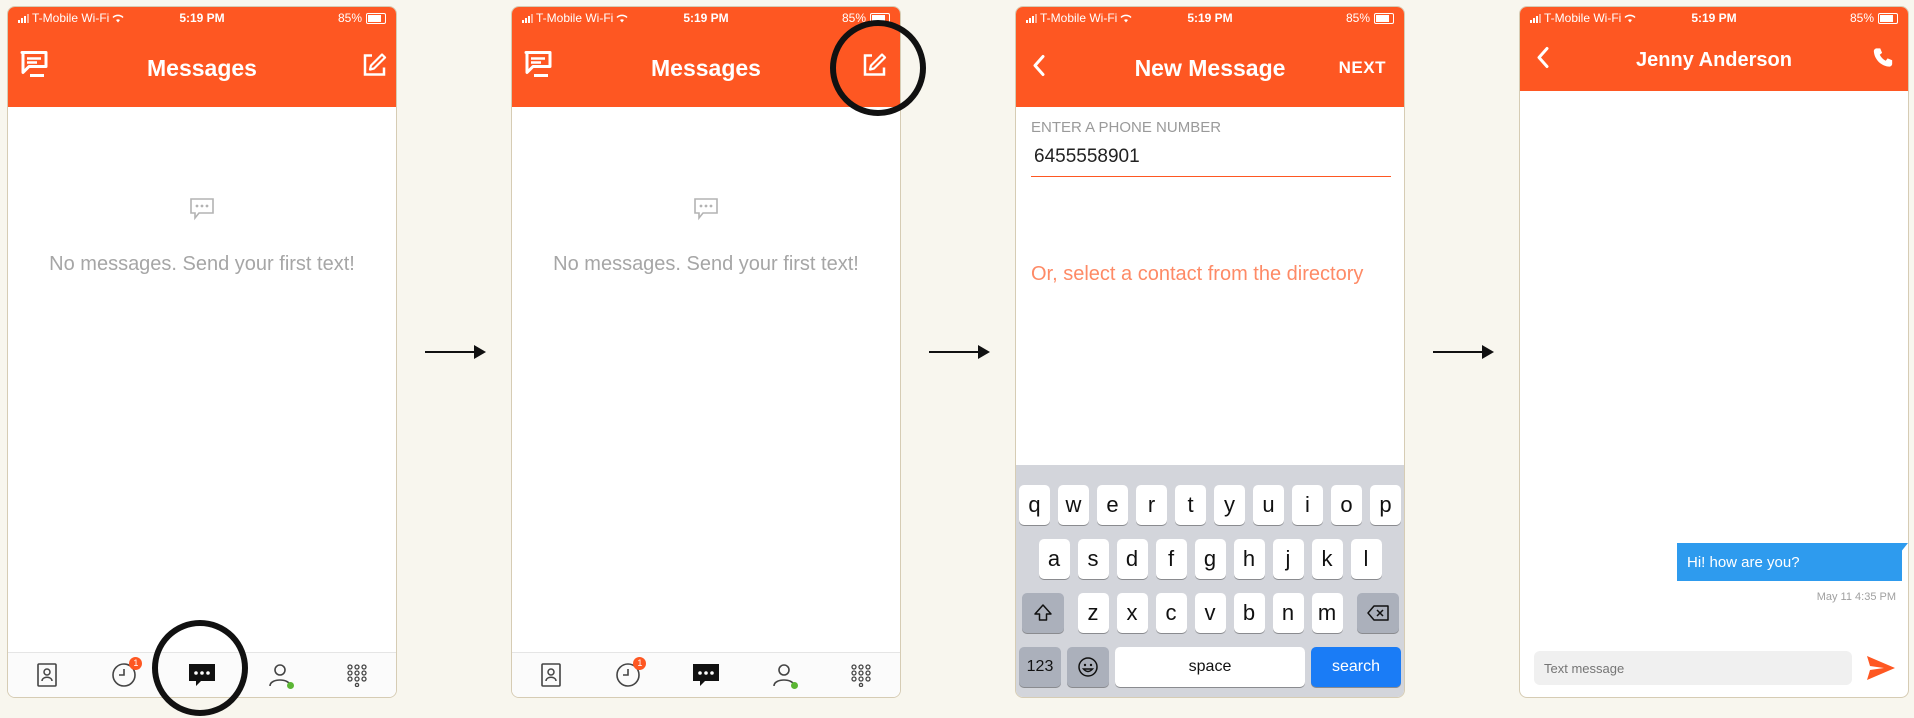  What do you see at coordinates (1693, 668) in the screenshot?
I see `text-message-input` at bounding box center [1693, 668].